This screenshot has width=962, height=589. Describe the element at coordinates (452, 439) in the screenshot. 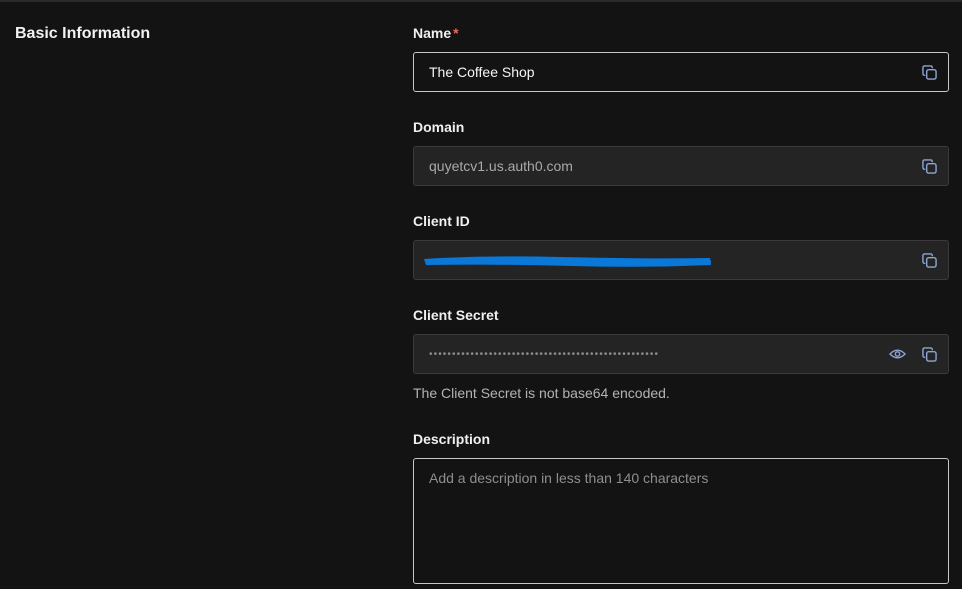

I see `description-label: Description` at that location.